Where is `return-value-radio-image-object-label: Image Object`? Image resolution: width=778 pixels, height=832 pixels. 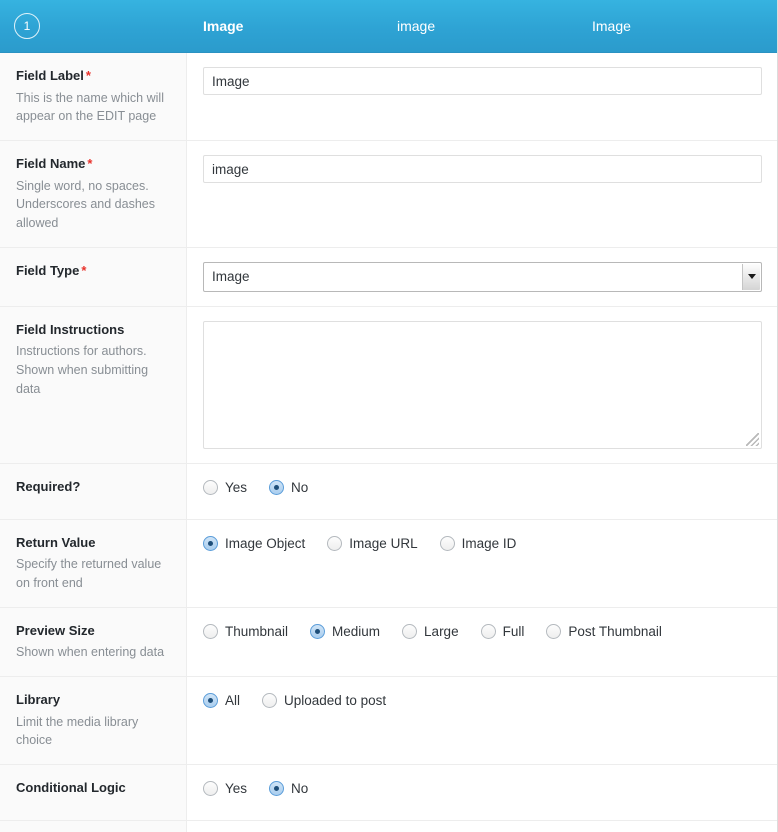
return-value-radio-image-object-label: Image Object is located at coordinates (265, 543).